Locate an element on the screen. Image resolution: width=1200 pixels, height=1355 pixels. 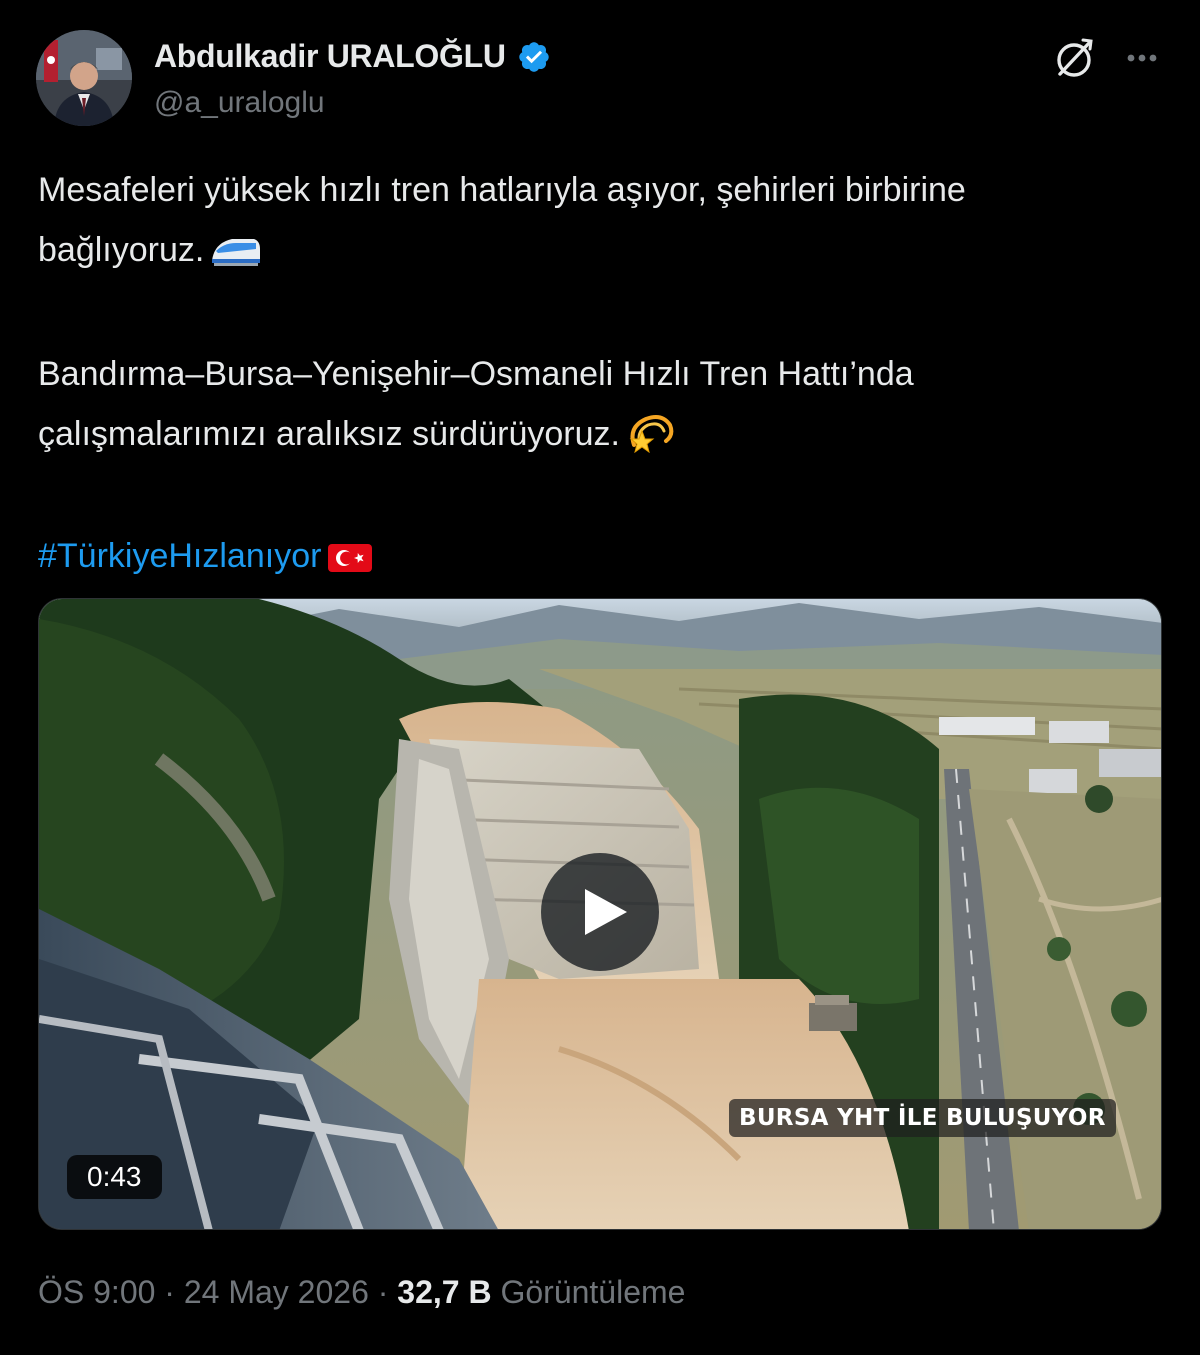
views-label: Görüntüleme is located at coordinates (593, 1292).